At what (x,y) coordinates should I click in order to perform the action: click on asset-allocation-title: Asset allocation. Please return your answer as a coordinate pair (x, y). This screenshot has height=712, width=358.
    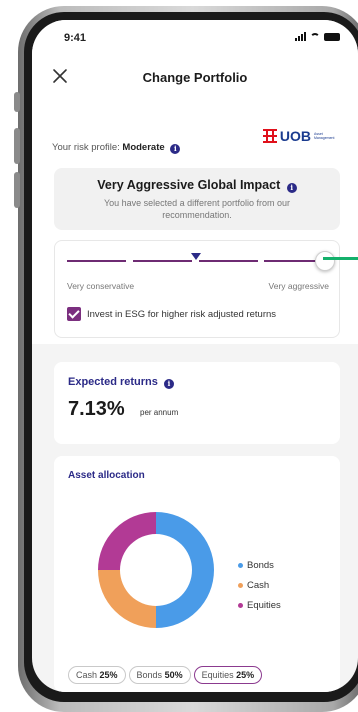
    Looking at the image, I should click on (106, 474).